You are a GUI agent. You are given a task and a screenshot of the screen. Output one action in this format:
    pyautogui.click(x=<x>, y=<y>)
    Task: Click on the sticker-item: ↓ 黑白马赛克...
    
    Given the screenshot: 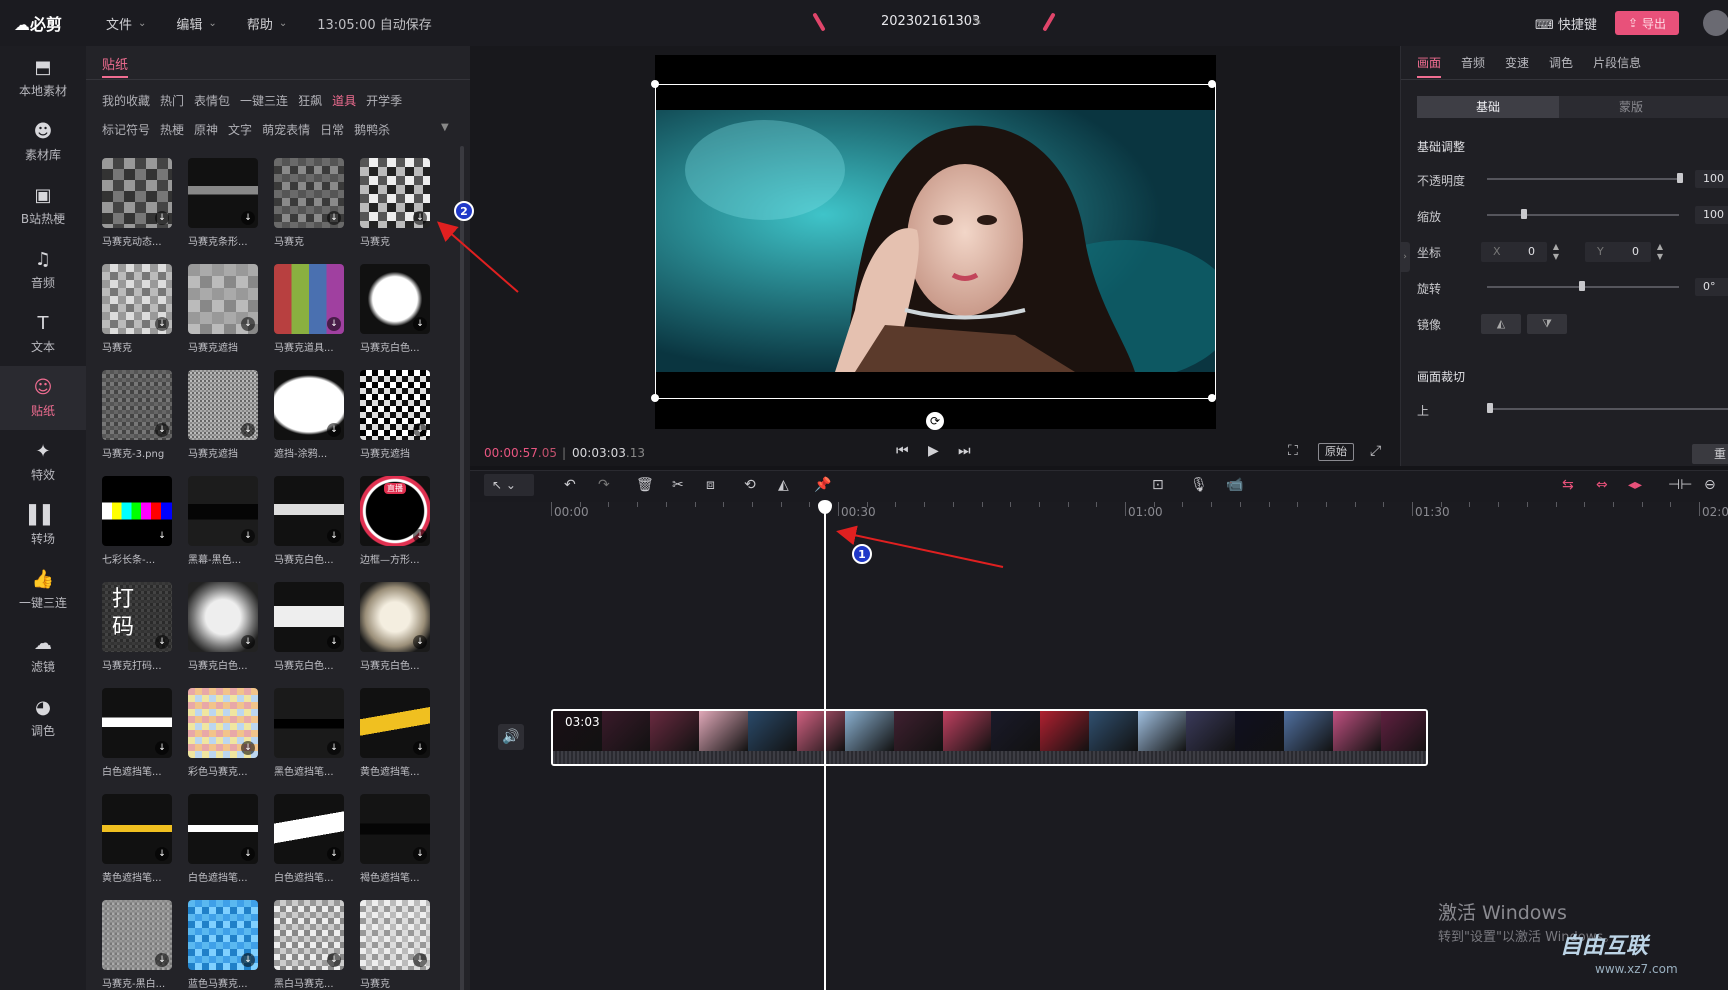 What is the action you would take?
    pyautogui.click(x=317, y=945)
    